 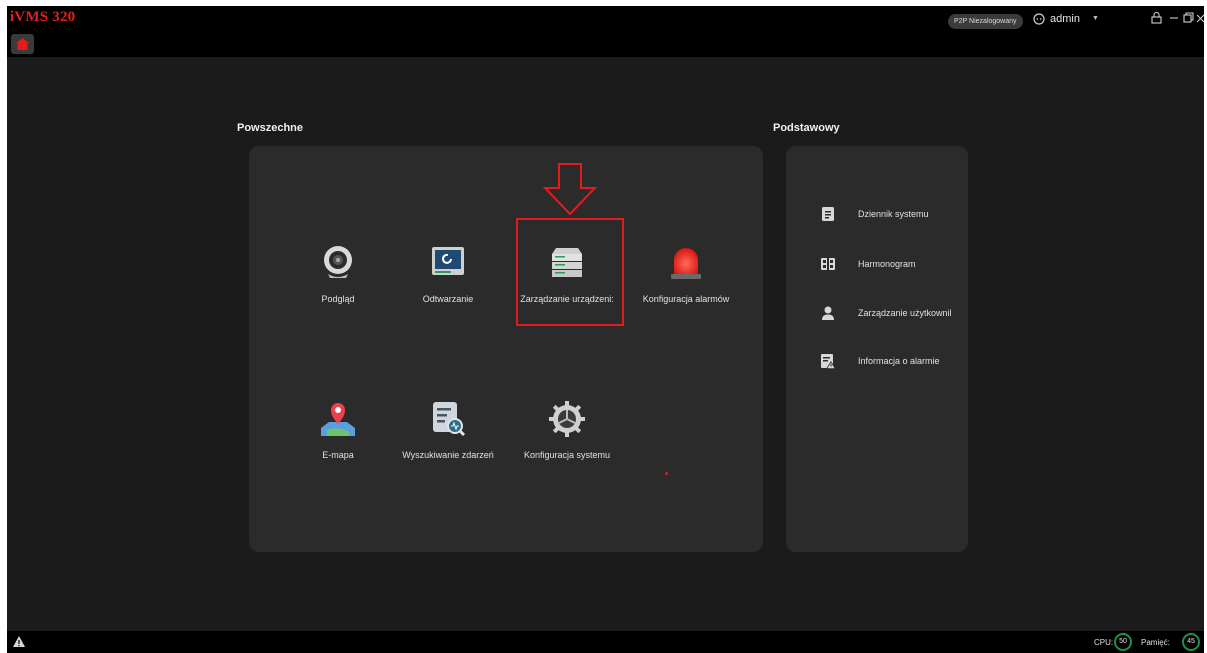 What do you see at coordinates (43, 17) in the screenshot?
I see `app-title: iVMS 320` at bounding box center [43, 17].